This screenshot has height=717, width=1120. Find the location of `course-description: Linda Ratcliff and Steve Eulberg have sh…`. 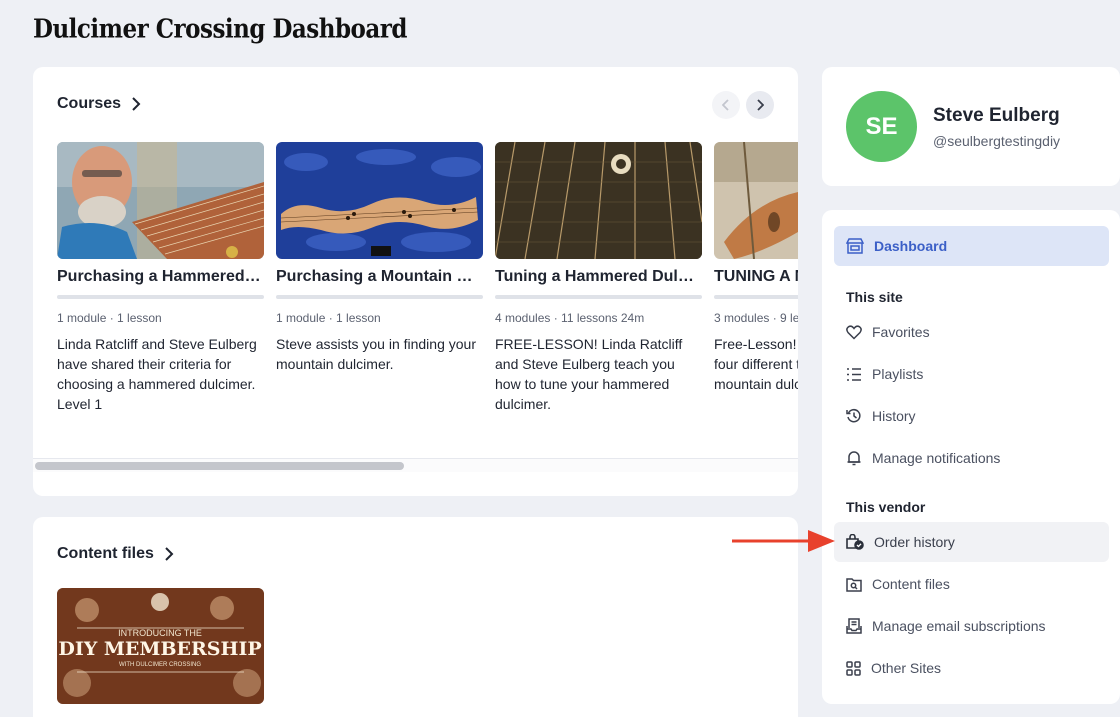

course-description: Linda Ratcliff and Steve Eulberg have sh… is located at coordinates (157, 374).